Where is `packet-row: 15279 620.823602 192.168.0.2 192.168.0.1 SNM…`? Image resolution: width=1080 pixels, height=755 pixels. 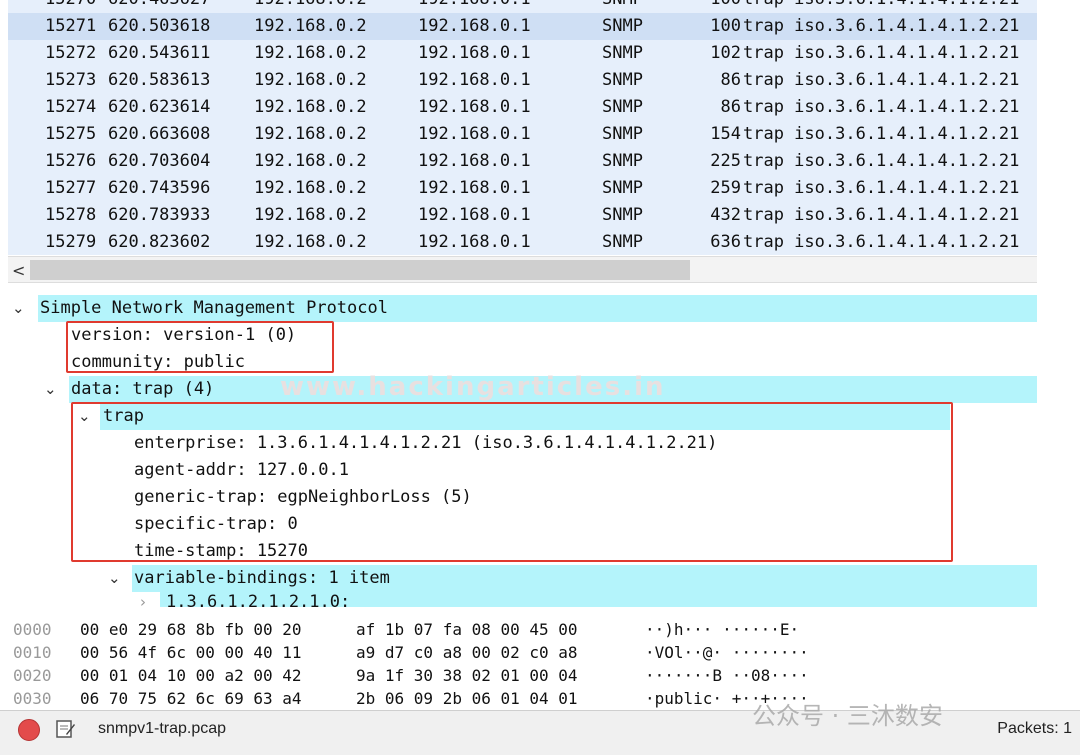
packet-row: 15279 620.823602 192.168.0.2 192.168.0.1 SNM… is located at coordinates (522, 242).